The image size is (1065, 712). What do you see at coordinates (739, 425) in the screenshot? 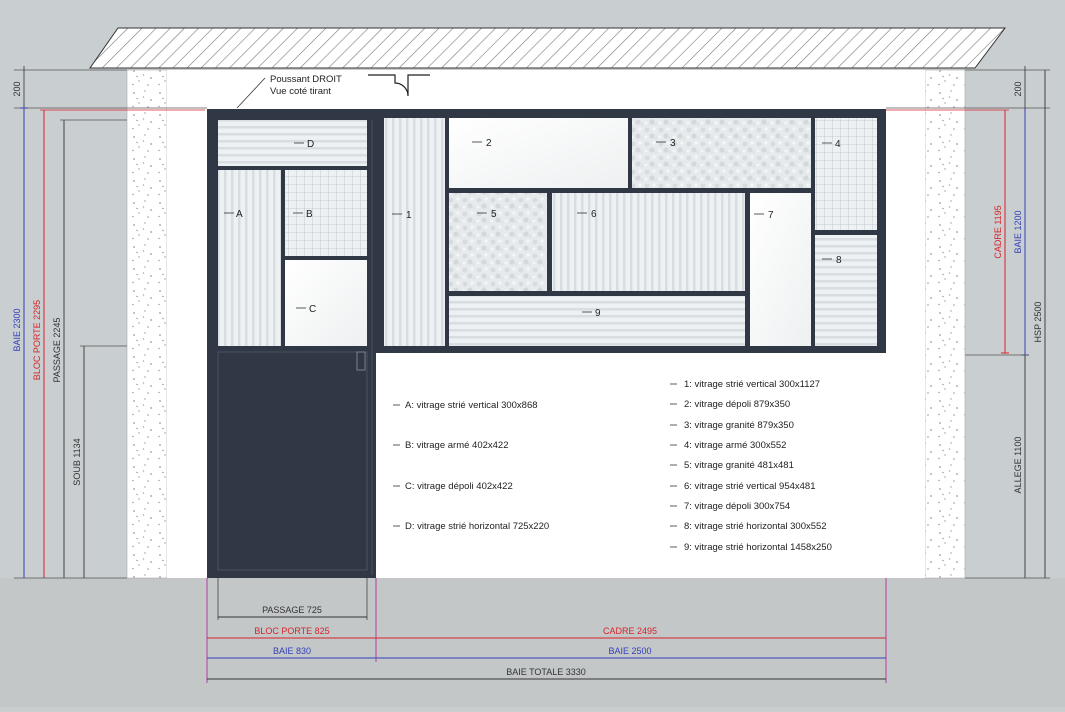
I see `legend-right-3: 3: vitrage granité 879x350` at bounding box center [739, 425].